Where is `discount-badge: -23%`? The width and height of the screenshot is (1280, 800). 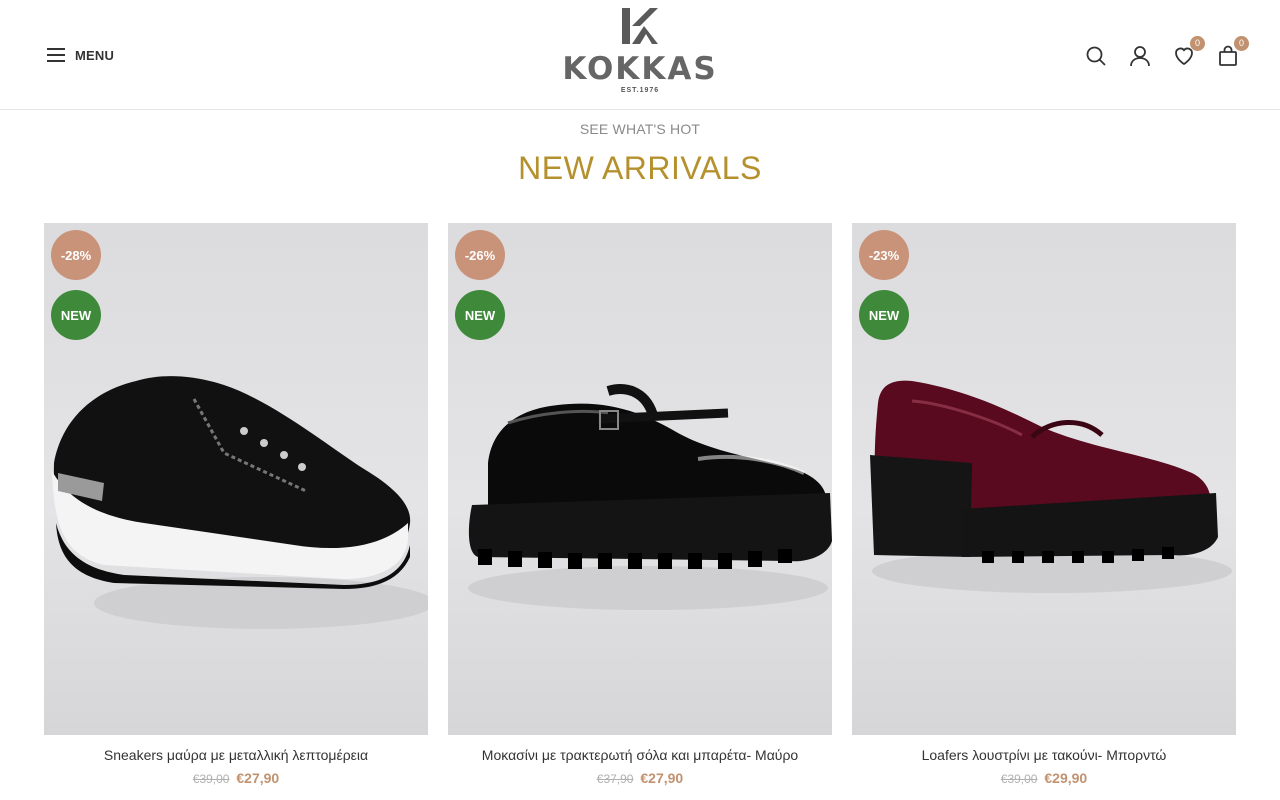 discount-badge: -23% is located at coordinates (884, 255).